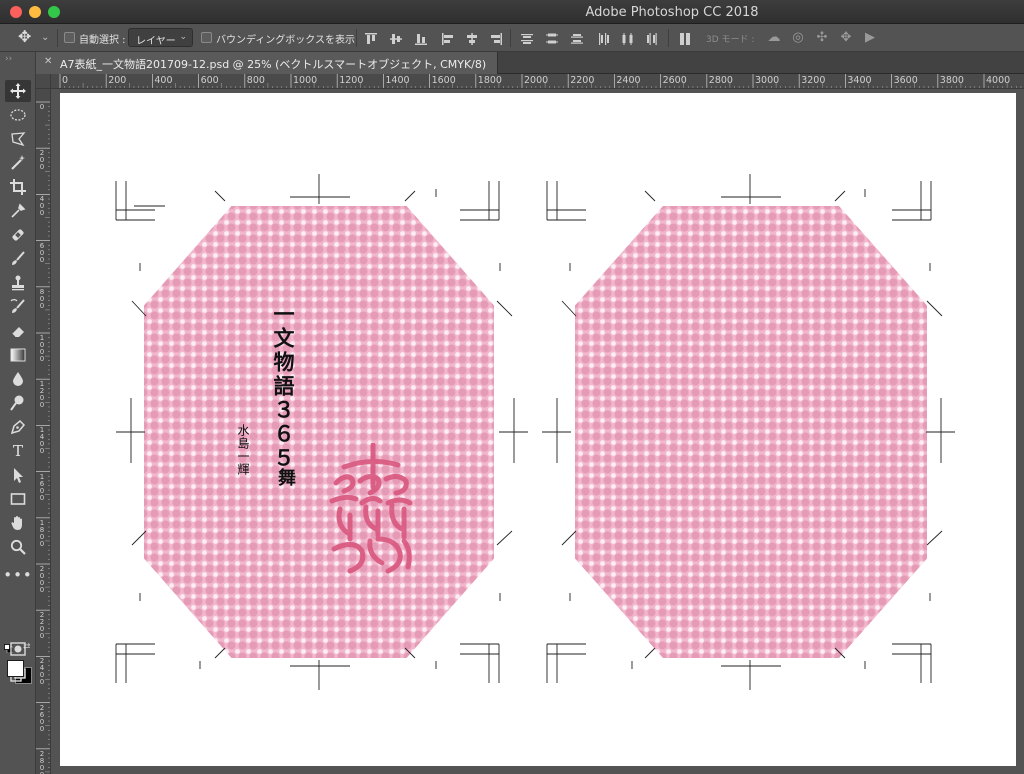 This screenshot has height=774, width=1024. Describe the element at coordinates (18, 499) in the screenshot. I see `rectangle-tool-icon` at that location.